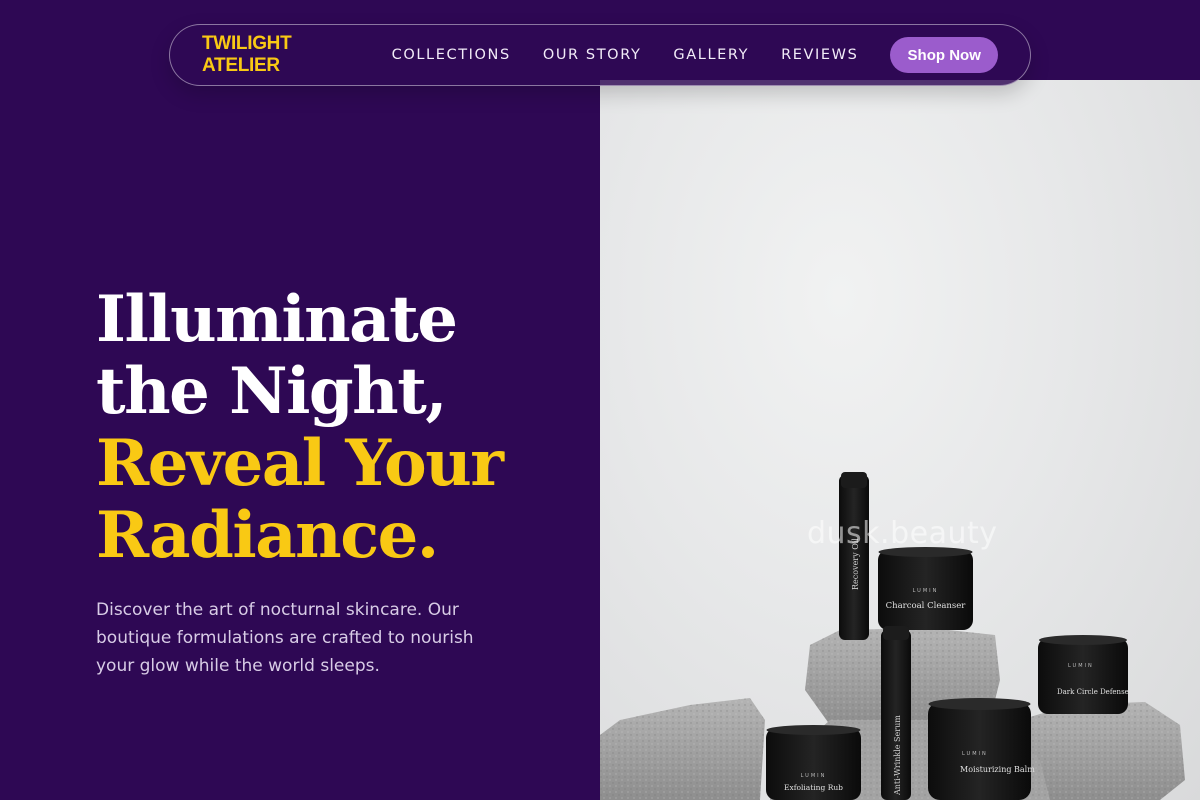 The width and height of the screenshot is (1200, 800). What do you see at coordinates (926, 591) in the screenshot?
I see `product-brand-charcoal: LUMIN` at bounding box center [926, 591].